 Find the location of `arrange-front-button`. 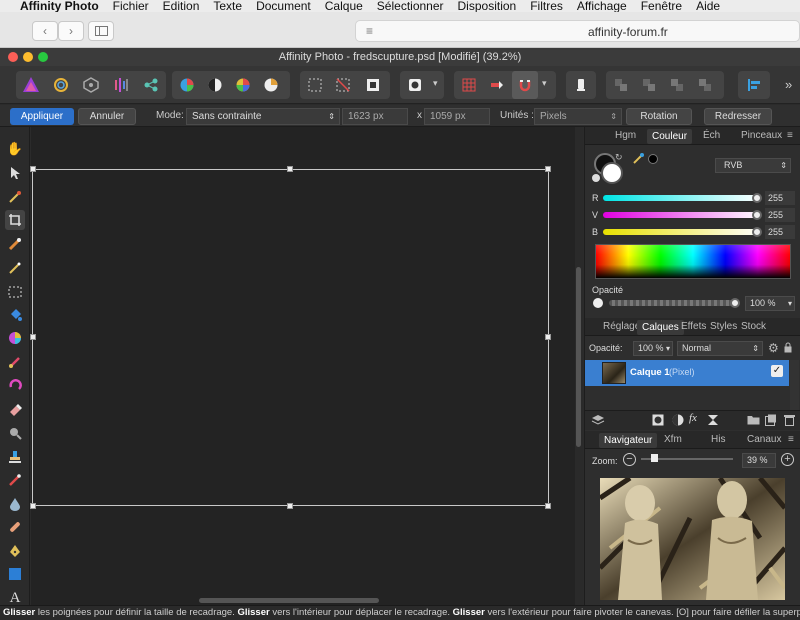

arrange-front-button is located at coordinates (705, 85).